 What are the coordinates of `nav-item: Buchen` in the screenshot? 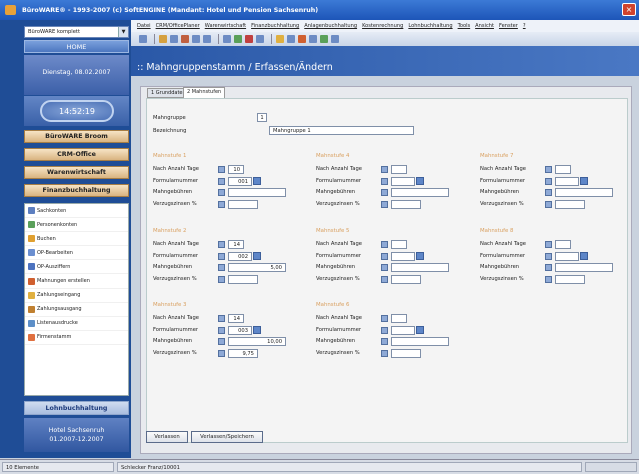 It's located at (76, 239).